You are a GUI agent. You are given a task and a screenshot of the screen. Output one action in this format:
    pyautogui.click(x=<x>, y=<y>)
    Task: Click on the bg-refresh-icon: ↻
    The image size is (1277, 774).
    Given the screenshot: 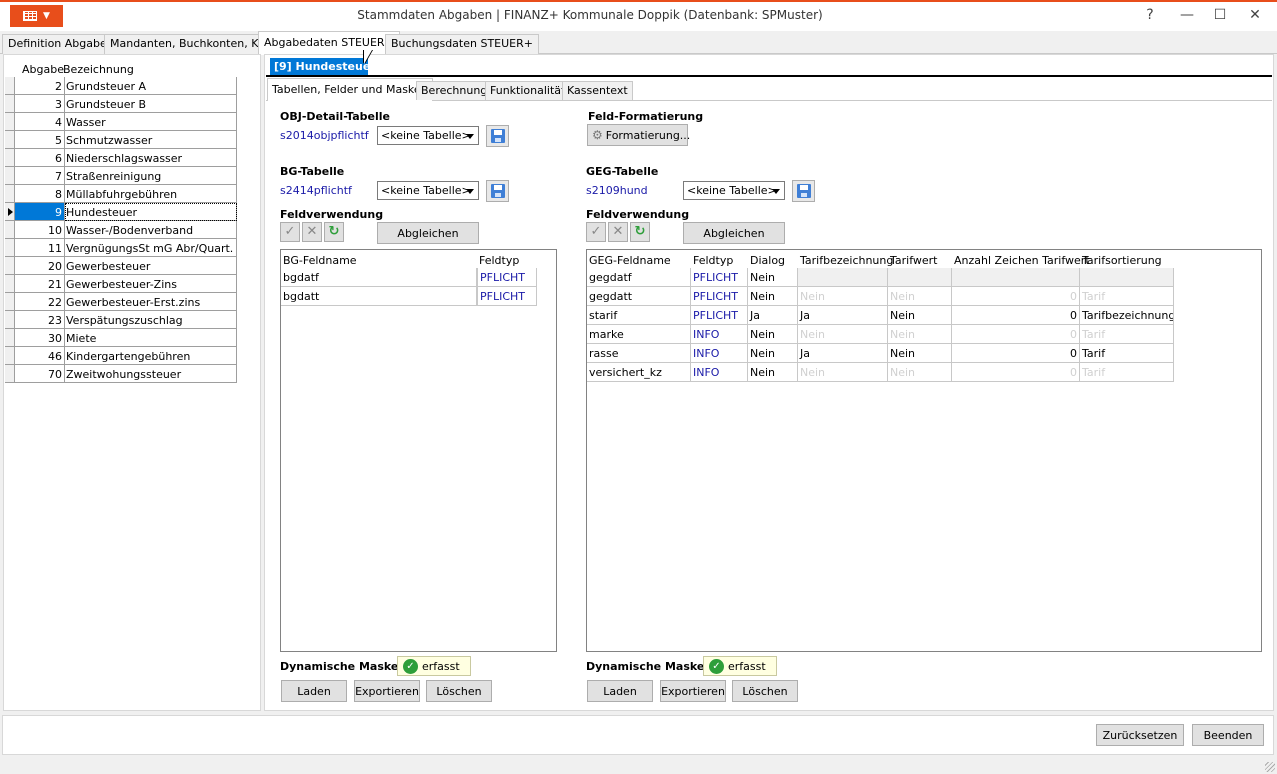 What is the action you would take?
    pyautogui.click(x=334, y=232)
    